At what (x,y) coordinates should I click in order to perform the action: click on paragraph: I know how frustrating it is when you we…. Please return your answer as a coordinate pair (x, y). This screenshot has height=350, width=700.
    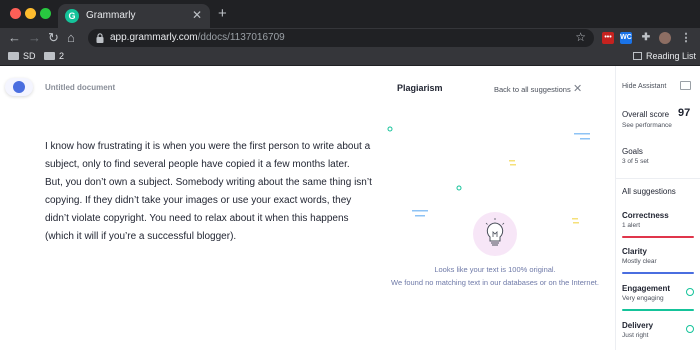
    Looking at the image, I should click on (208, 155).